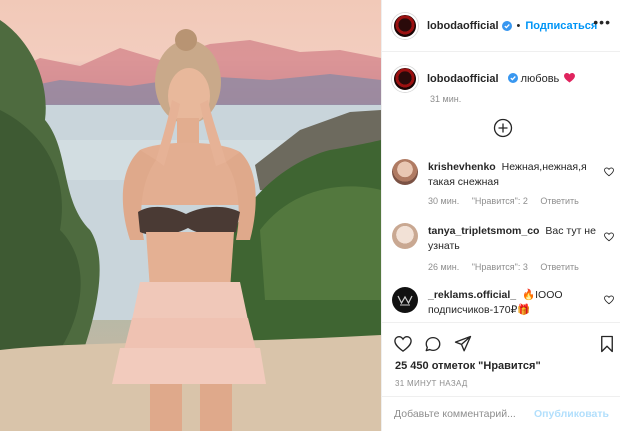 Image resolution: width=620 pixels, height=431 pixels. What do you see at coordinates (500, 267) in the screenshot?
I see `comment-likes-count: "Нравится": 3` at bounding box center [500, 267].